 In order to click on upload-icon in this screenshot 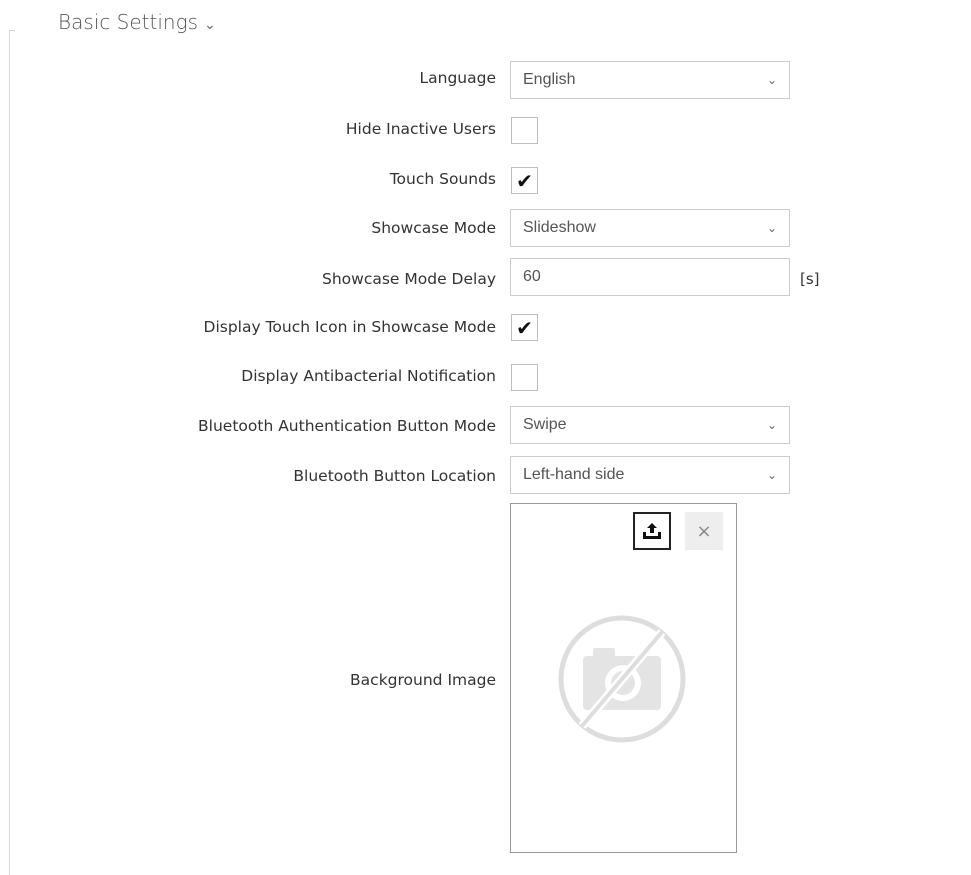, I will do `click(652, 531)`.